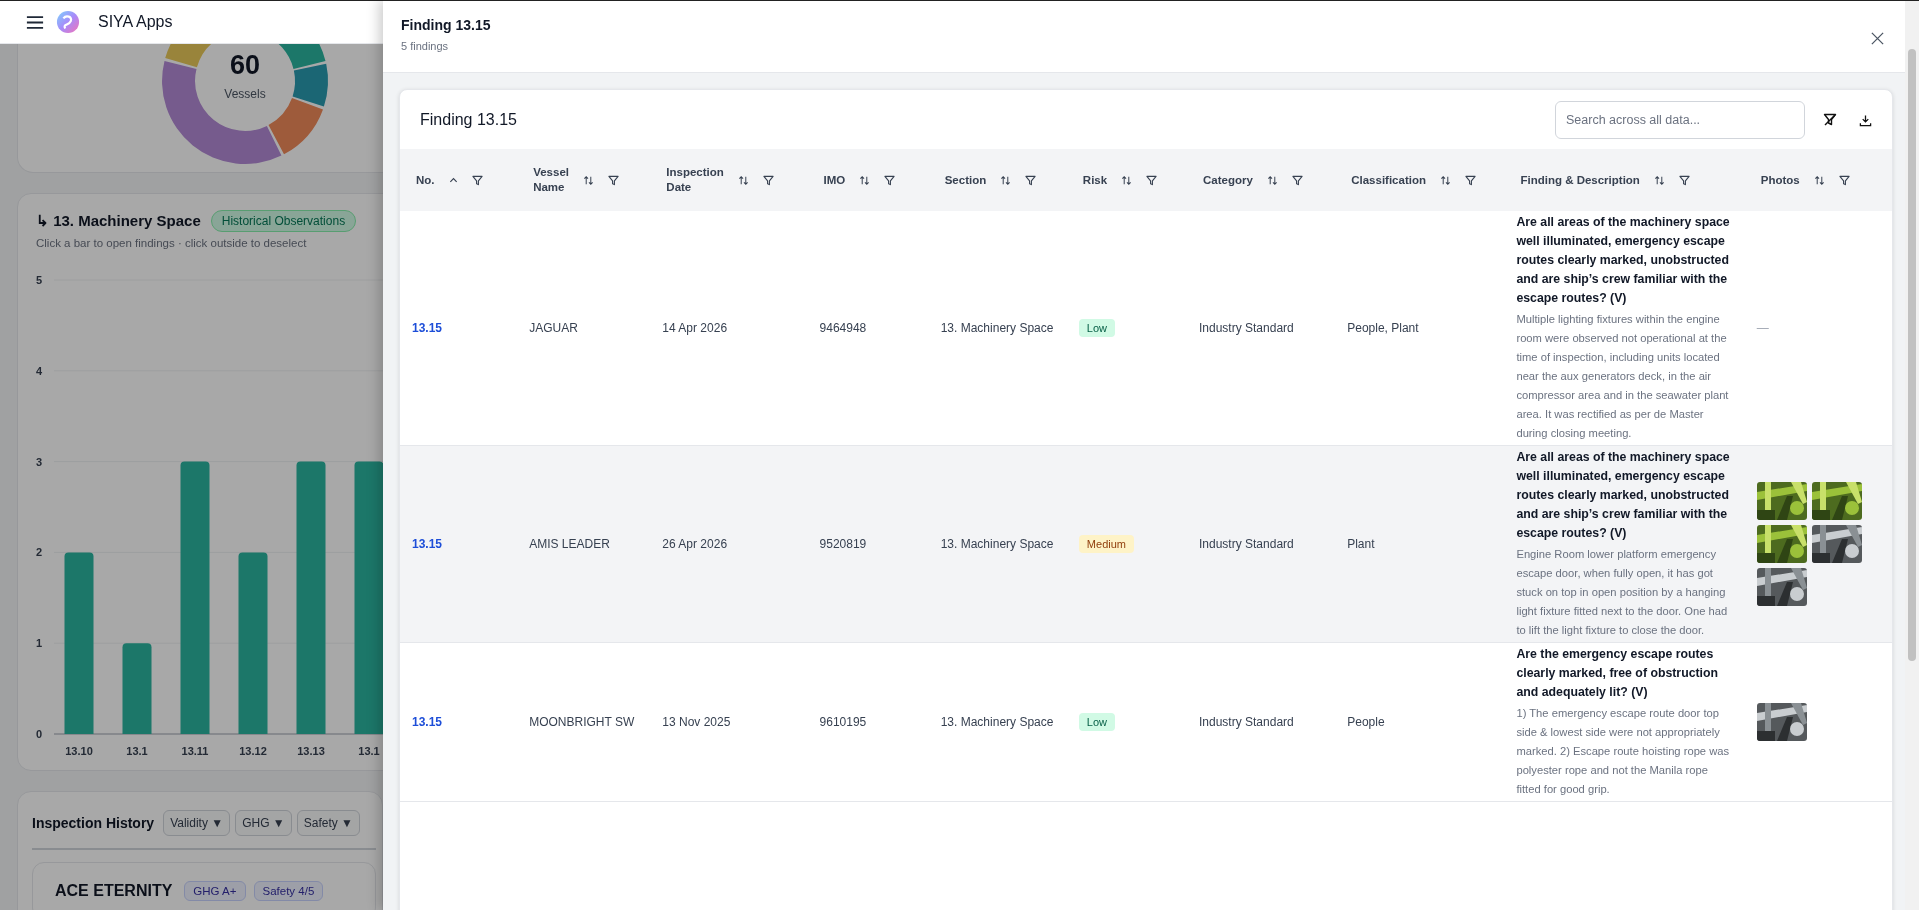 The height and width of the screenshot is (910, 1919). I want to click on column-header: Section, so click(997, 180).